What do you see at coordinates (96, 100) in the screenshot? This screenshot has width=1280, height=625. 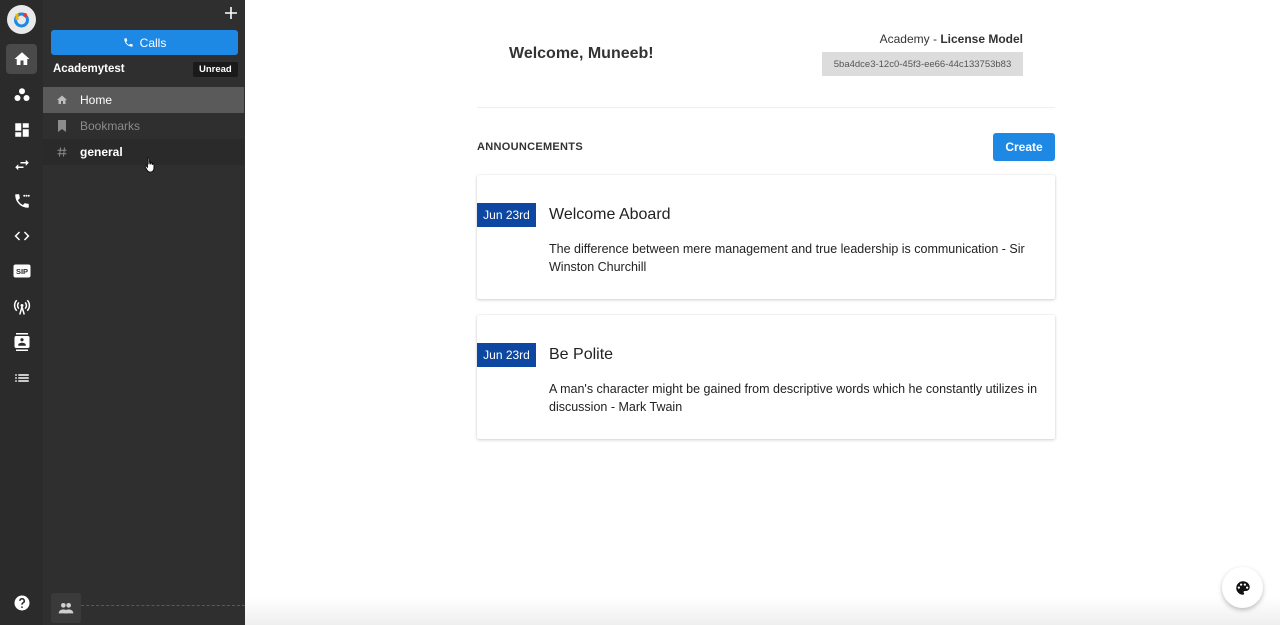 I see `sidebar-item-label: Home` at bounding box center [96, 100].